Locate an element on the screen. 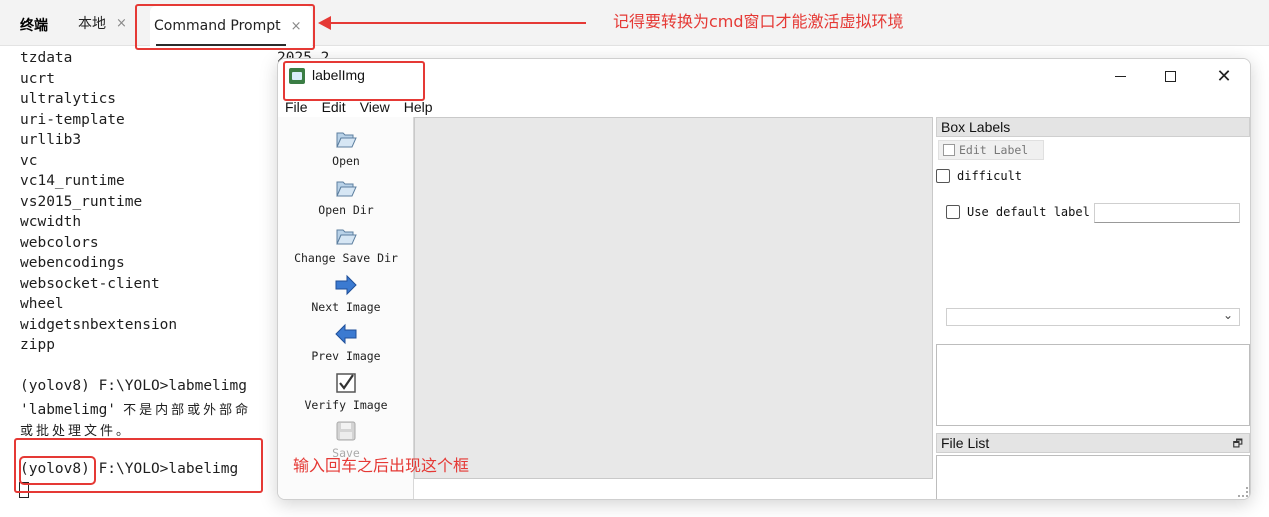  error-line-2: 或批处理文件。 is located at coordinates (76, 431).